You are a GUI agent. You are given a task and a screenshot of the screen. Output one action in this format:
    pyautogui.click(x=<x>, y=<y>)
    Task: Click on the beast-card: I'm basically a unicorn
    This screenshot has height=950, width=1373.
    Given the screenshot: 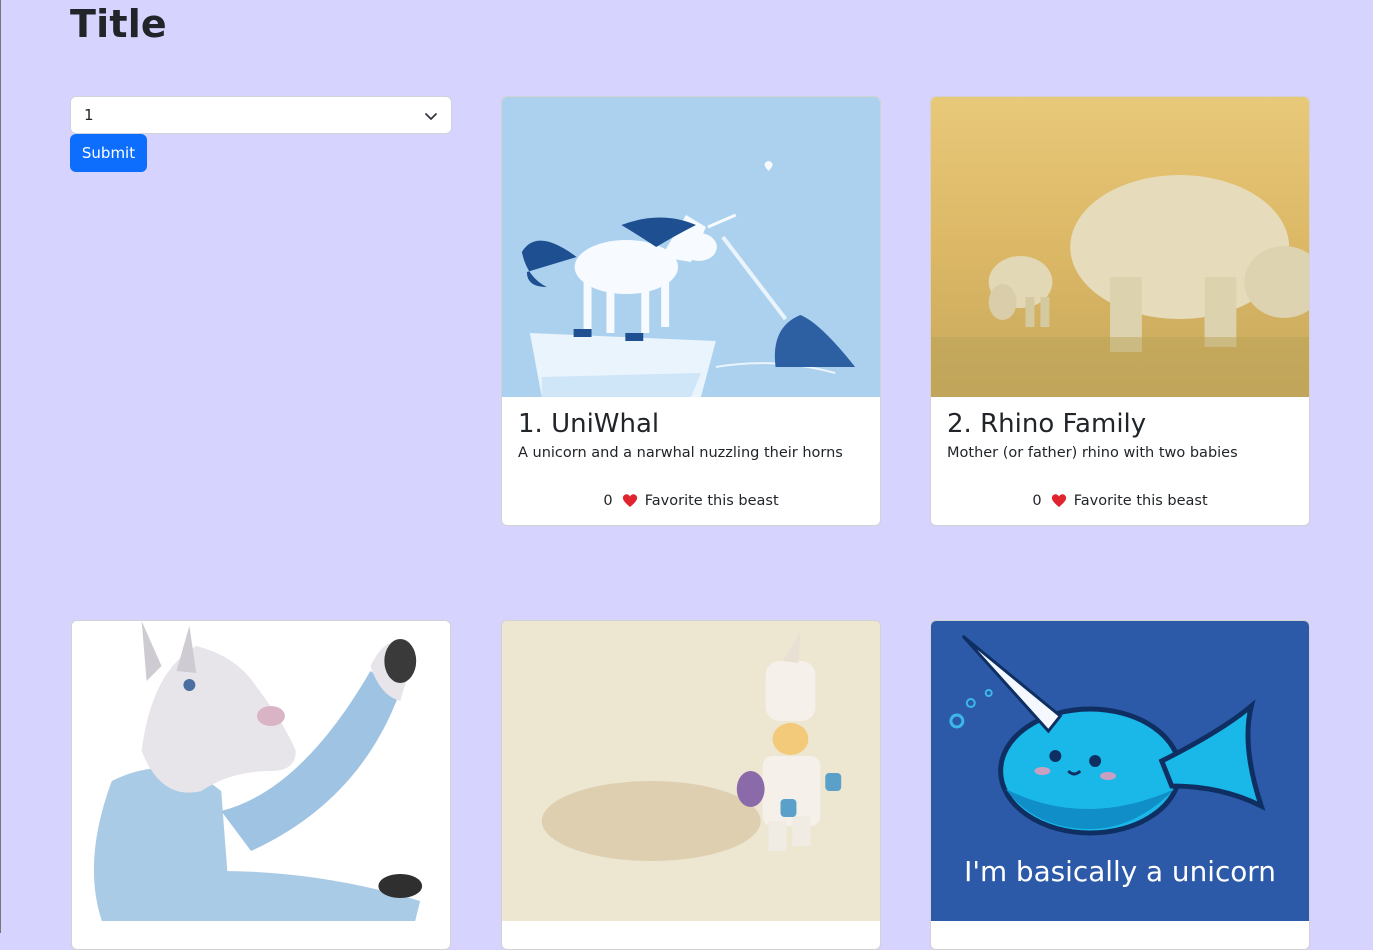 What is the action you would take?
    pyautogui.click(x=1120, y=785)
    